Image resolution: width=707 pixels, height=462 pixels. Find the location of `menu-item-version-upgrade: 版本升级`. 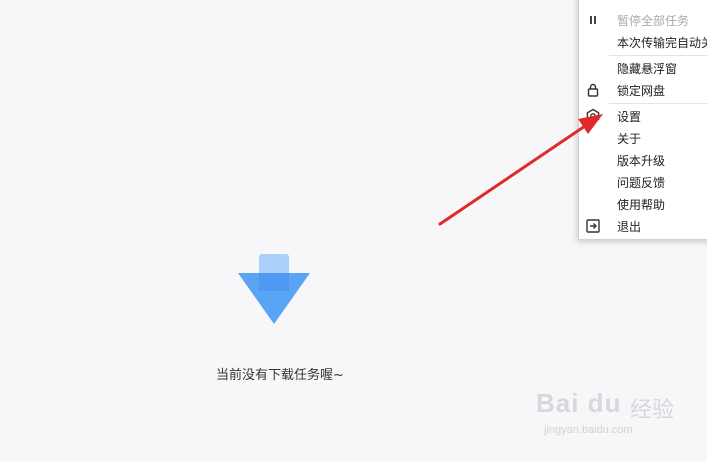

menu-item-version-upgrade: 版本升级 is located at coordinates (643, 160).